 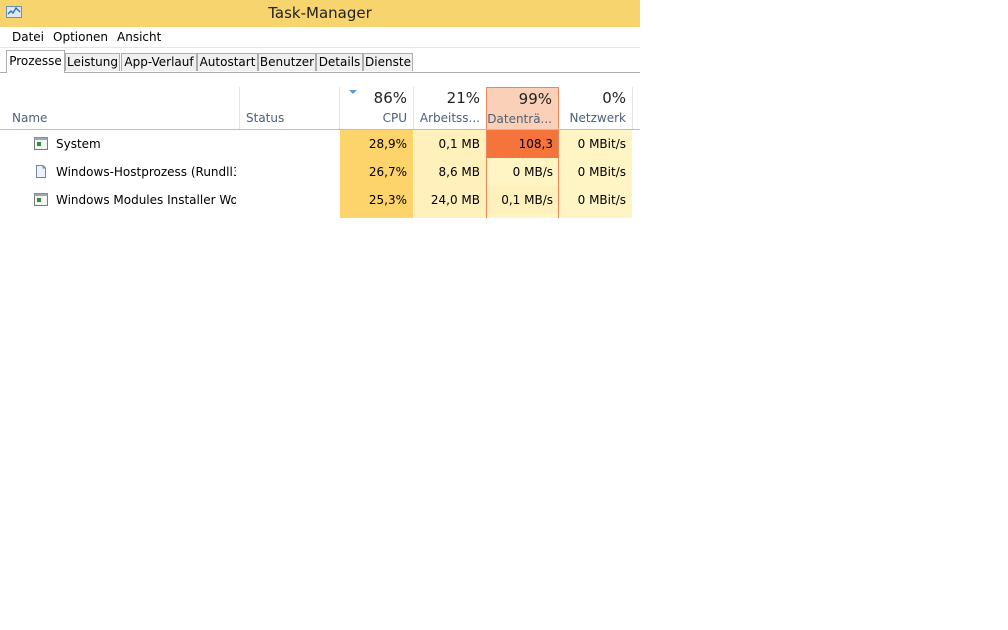 What do you see at coordinates (28, 37) in the screenshot?
I see `menu-datei: Datei` at bounding box center [28, 37].